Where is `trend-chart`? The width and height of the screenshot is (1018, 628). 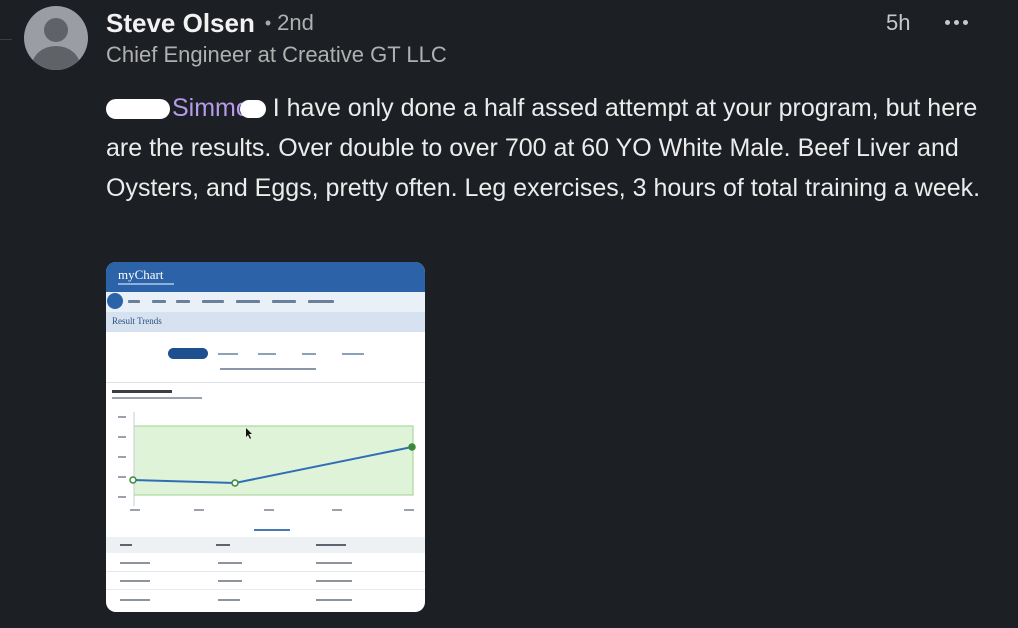
trend-chart is located at coordinates (267, 461).